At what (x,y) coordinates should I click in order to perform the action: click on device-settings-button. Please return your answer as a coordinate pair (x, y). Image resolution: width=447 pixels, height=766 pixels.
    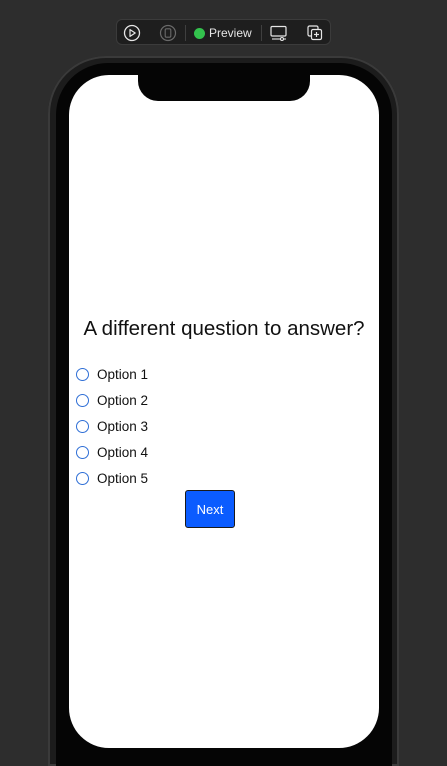
    Looking at the image, I should click on (279, 33).